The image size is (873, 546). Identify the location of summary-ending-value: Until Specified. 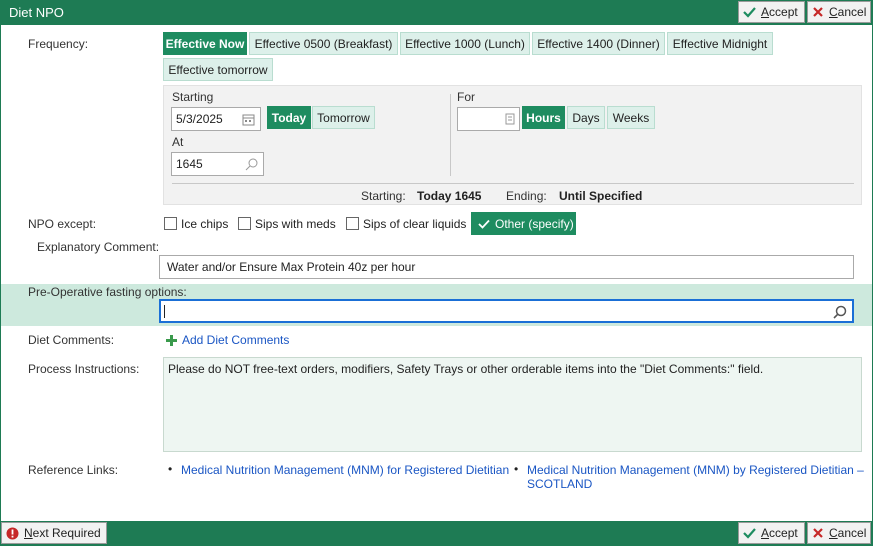
(601, 196).